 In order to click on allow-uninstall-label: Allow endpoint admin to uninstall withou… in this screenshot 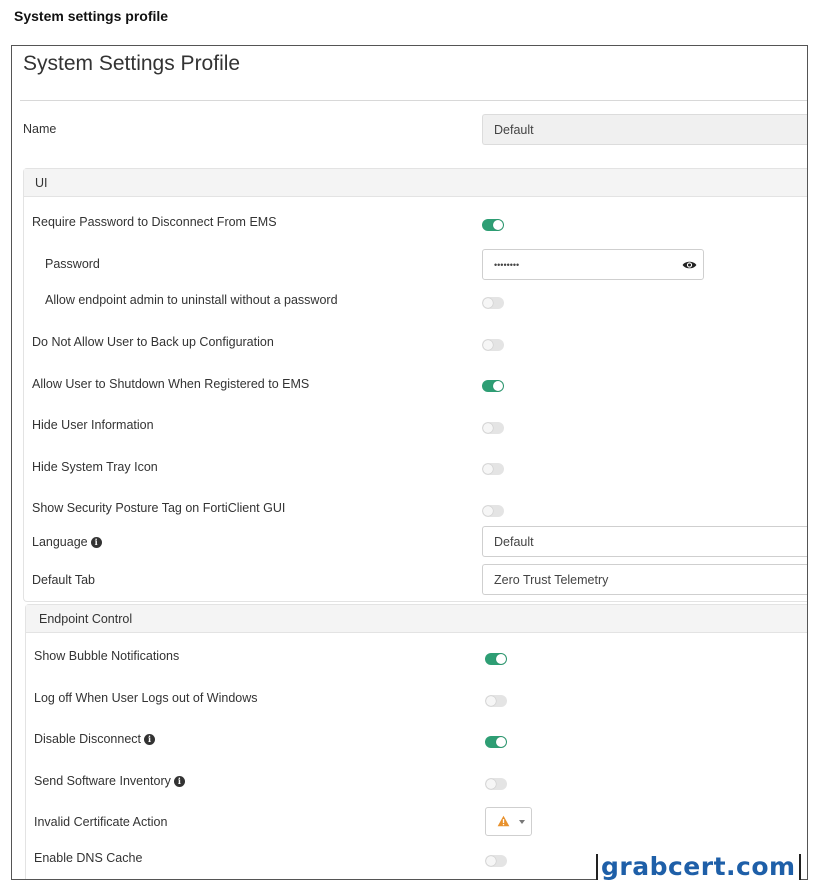, I will do `click(191, 300)`.